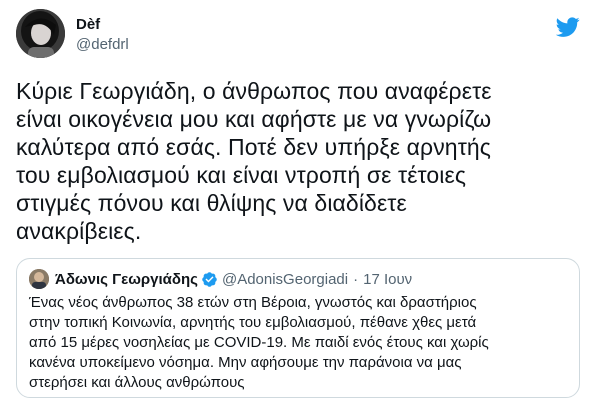  I want to click on avatar, so click(40, 33).